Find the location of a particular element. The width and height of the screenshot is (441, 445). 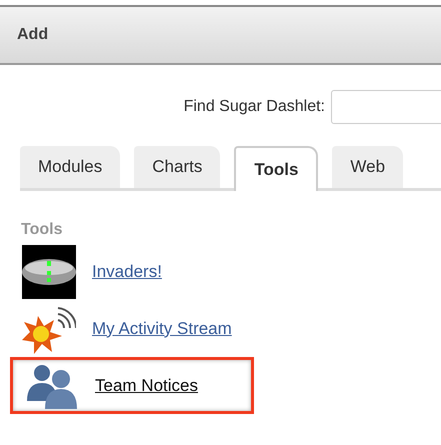

dashlet-item: My Activity Stream is located at coordinates (132, 328).